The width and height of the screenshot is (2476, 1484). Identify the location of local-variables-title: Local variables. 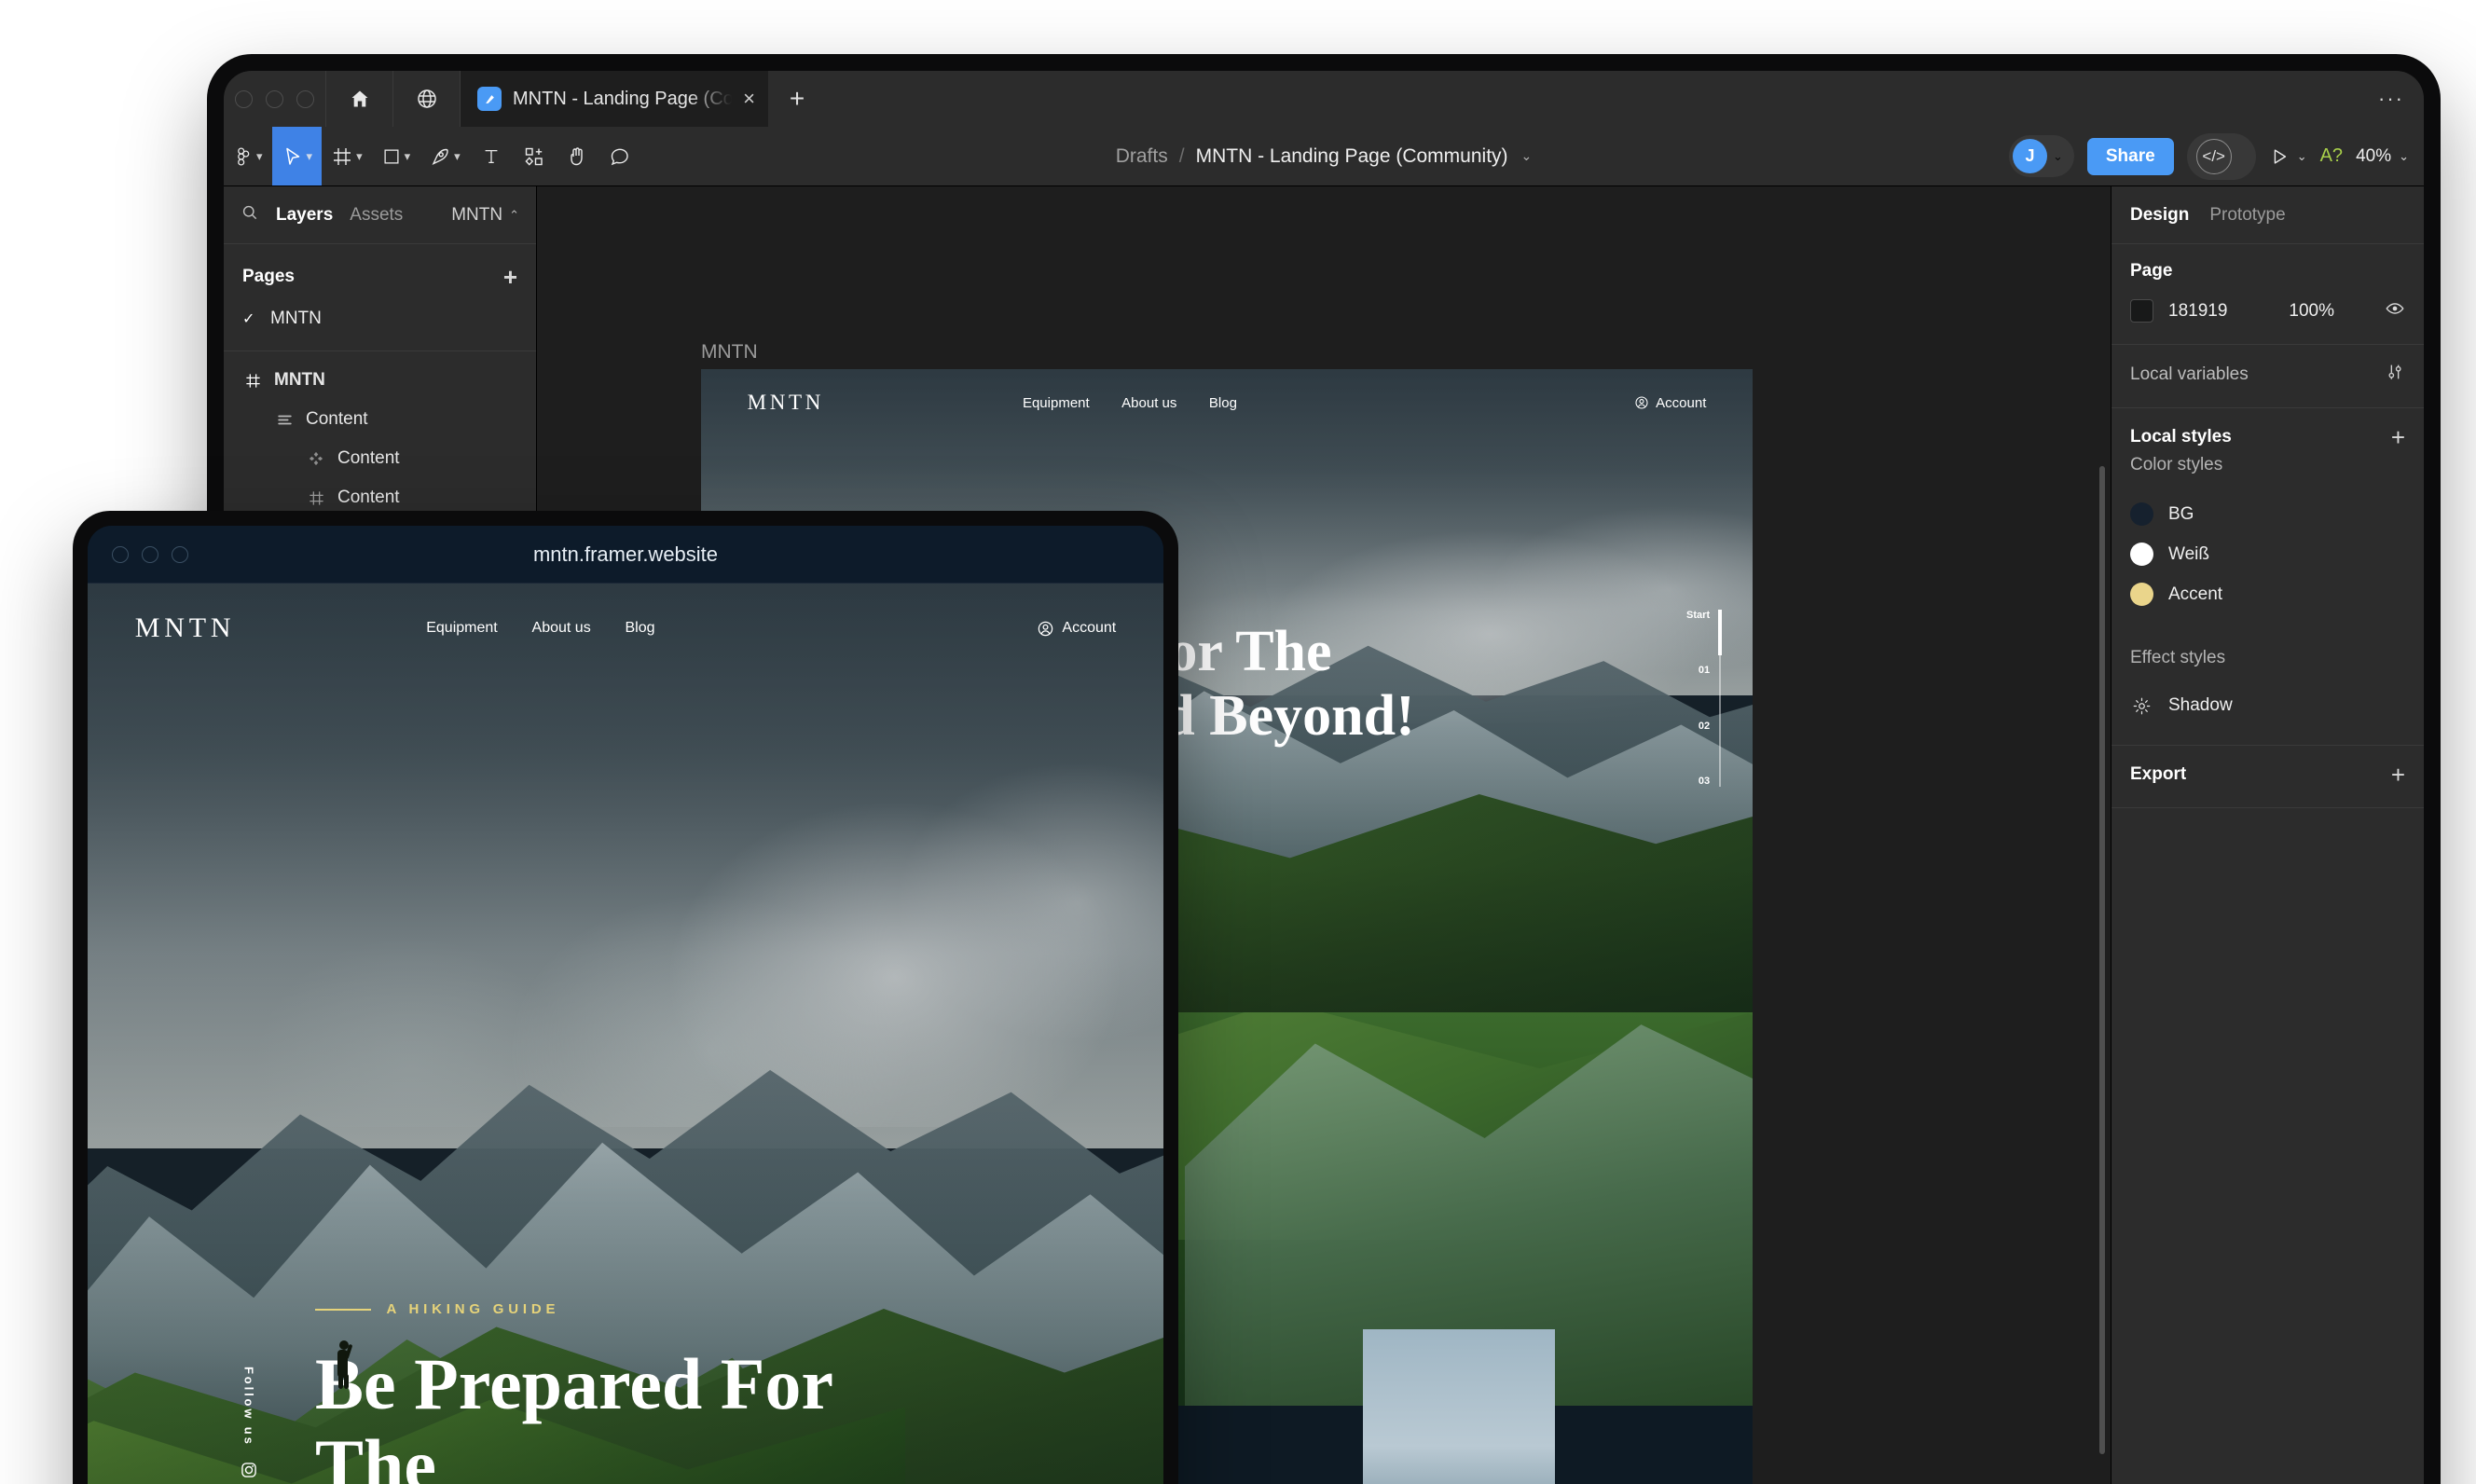
(2189, 374).